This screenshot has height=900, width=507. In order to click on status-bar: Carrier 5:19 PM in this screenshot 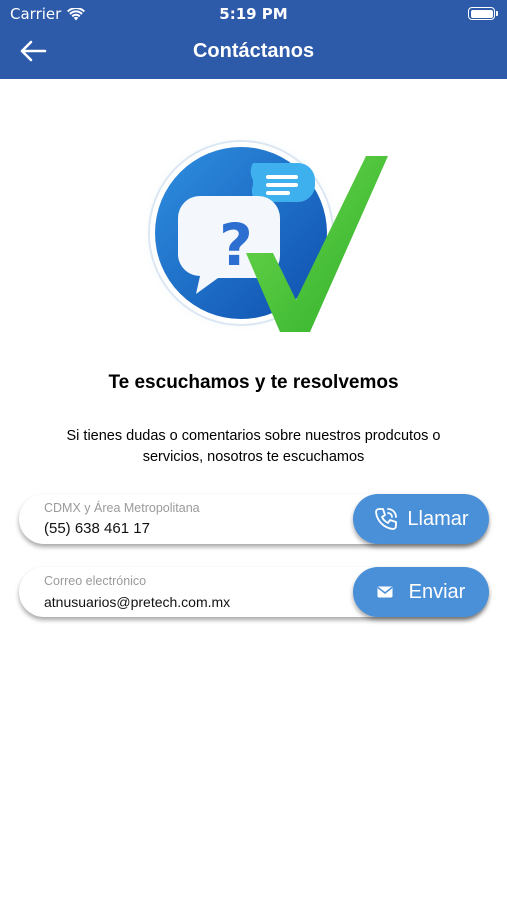, I will do `click(253, 14)`.